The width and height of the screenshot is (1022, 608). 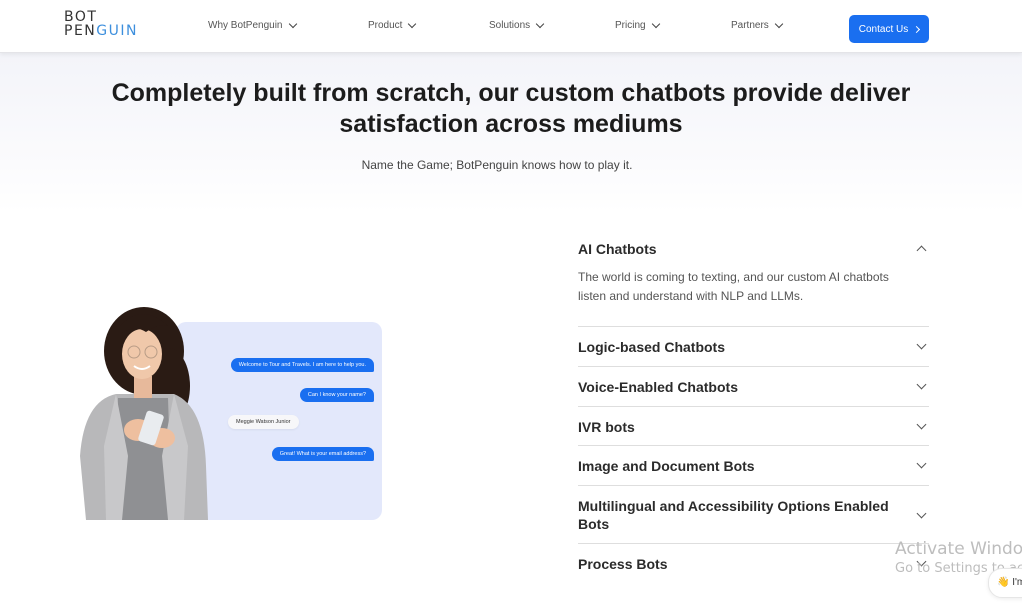 I want to click on contact-us-button: Contact Us, so click(x=889, y=29).